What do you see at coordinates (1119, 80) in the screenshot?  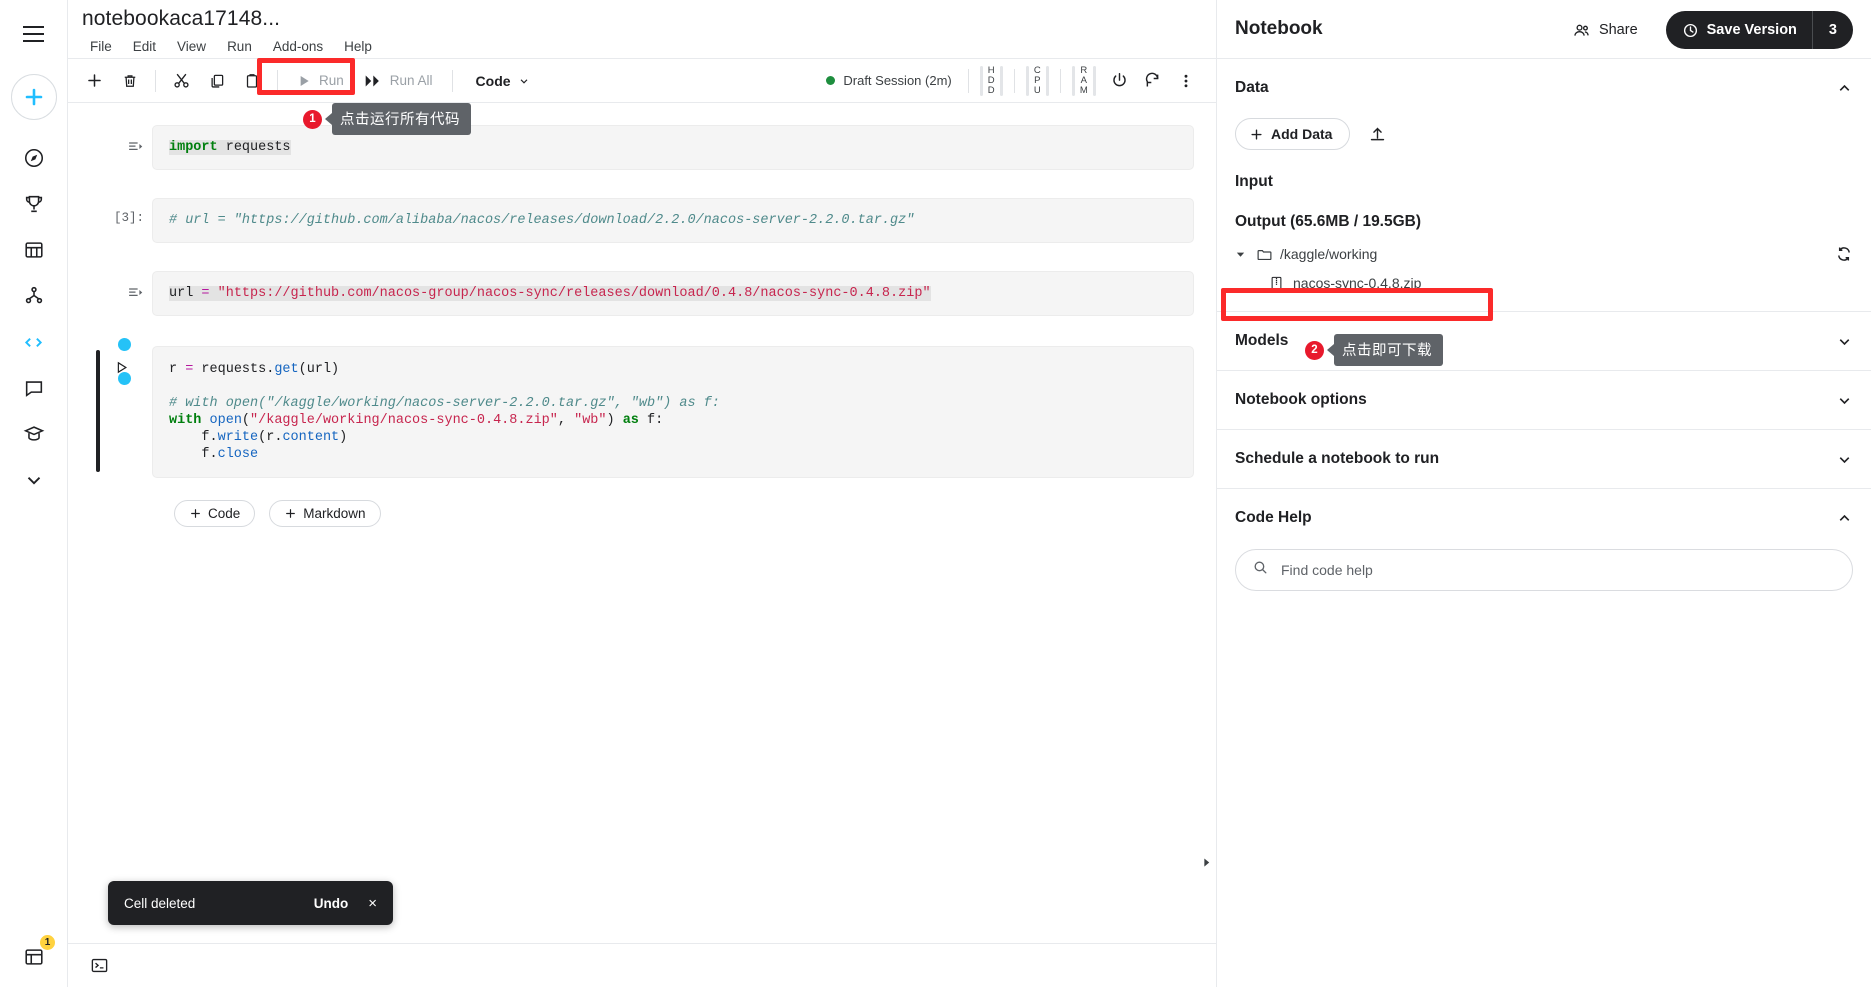 I see `power-icon` at bounding box center [1119, 80].